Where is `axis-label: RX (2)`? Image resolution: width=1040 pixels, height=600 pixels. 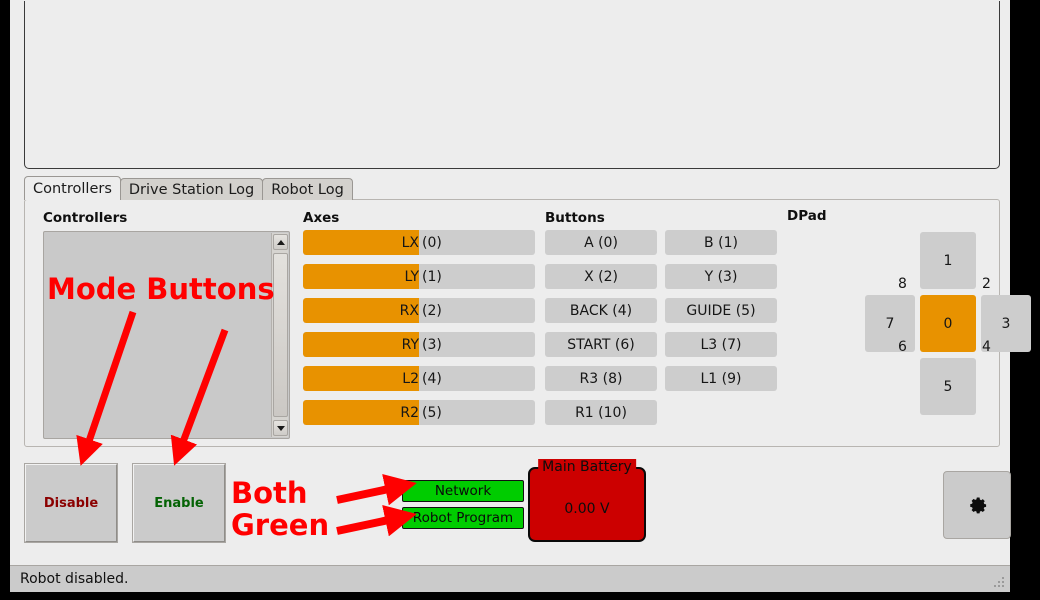
axis-label: RX (2) is located at coordinates (419, 310).